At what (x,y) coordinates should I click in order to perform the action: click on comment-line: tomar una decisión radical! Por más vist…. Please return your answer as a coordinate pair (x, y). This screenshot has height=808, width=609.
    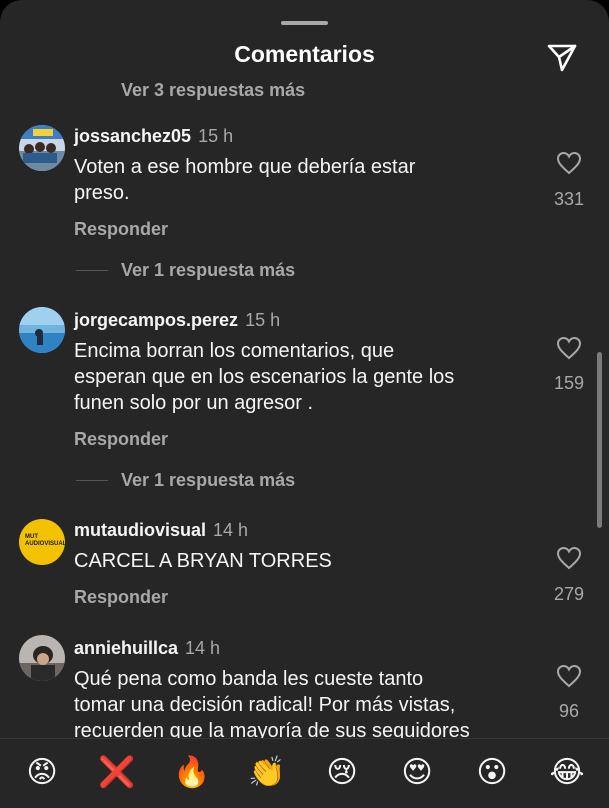
    Looking at the image, I should click on (265, 705).